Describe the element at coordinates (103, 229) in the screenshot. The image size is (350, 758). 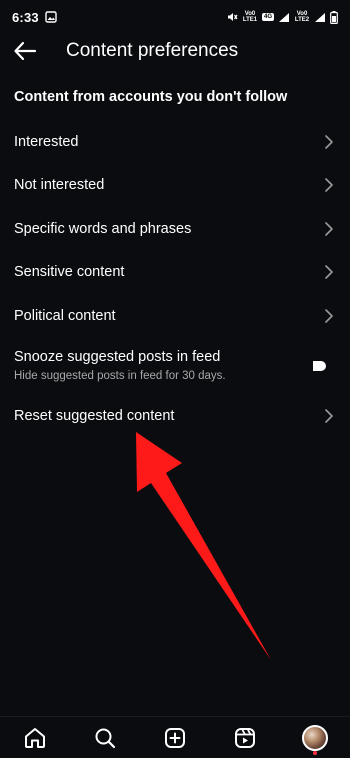
I see `menu-item-label: Specific words and phrases` at that location.